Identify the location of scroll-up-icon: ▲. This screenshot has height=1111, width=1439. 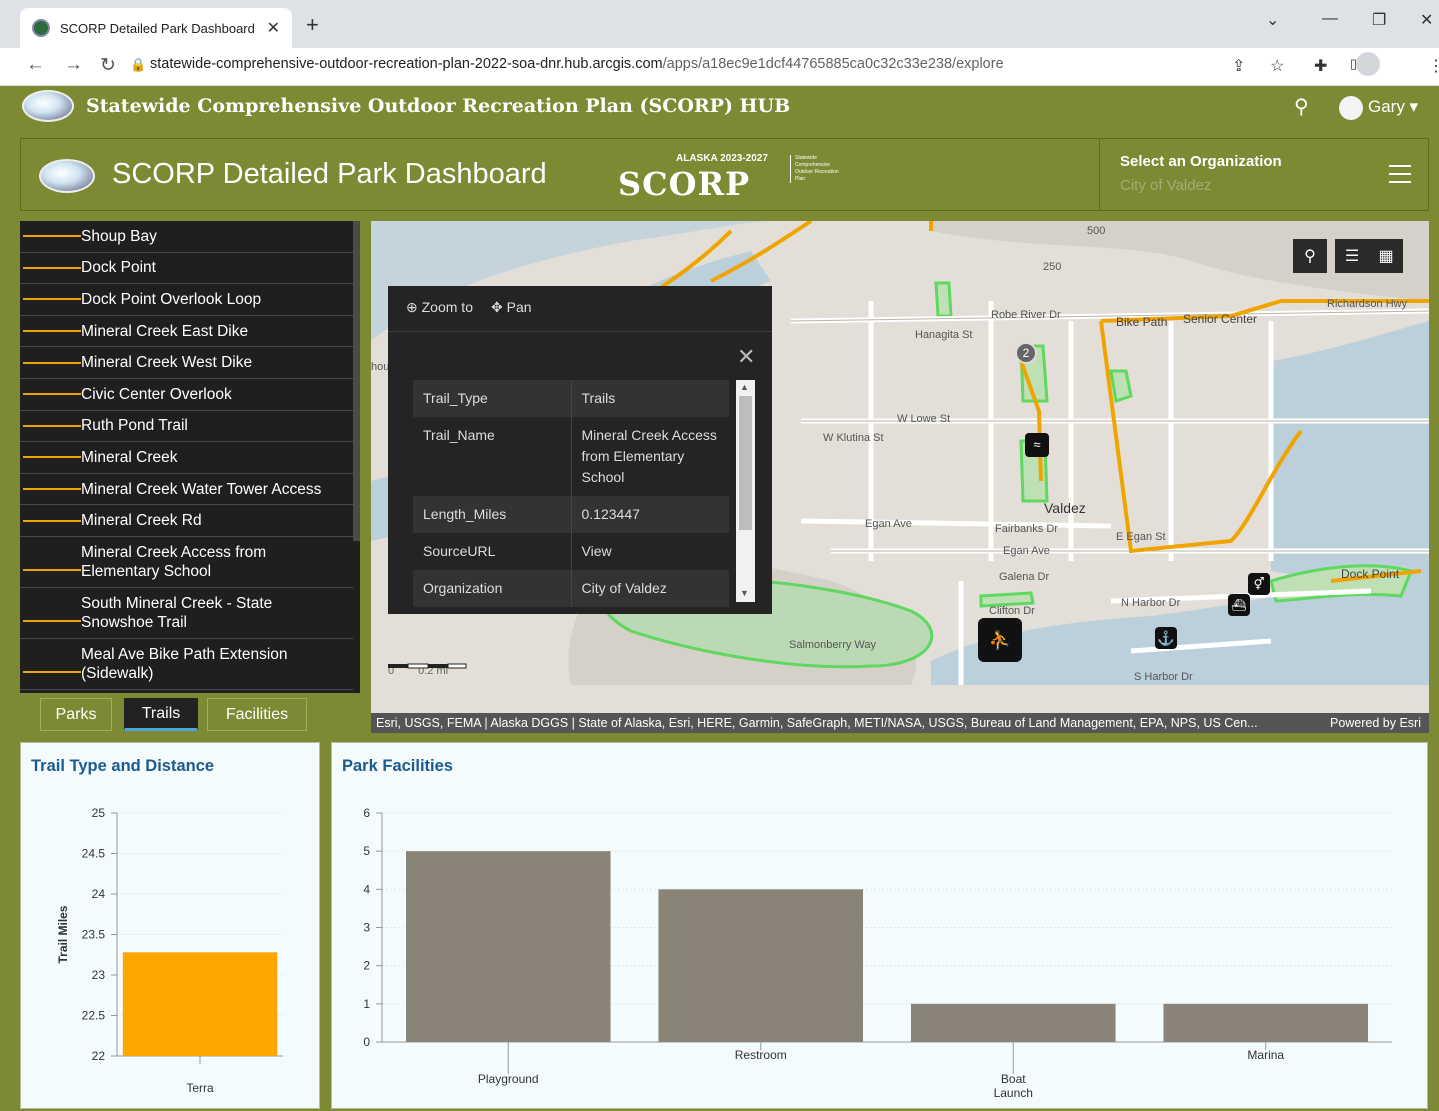
(744, 387).